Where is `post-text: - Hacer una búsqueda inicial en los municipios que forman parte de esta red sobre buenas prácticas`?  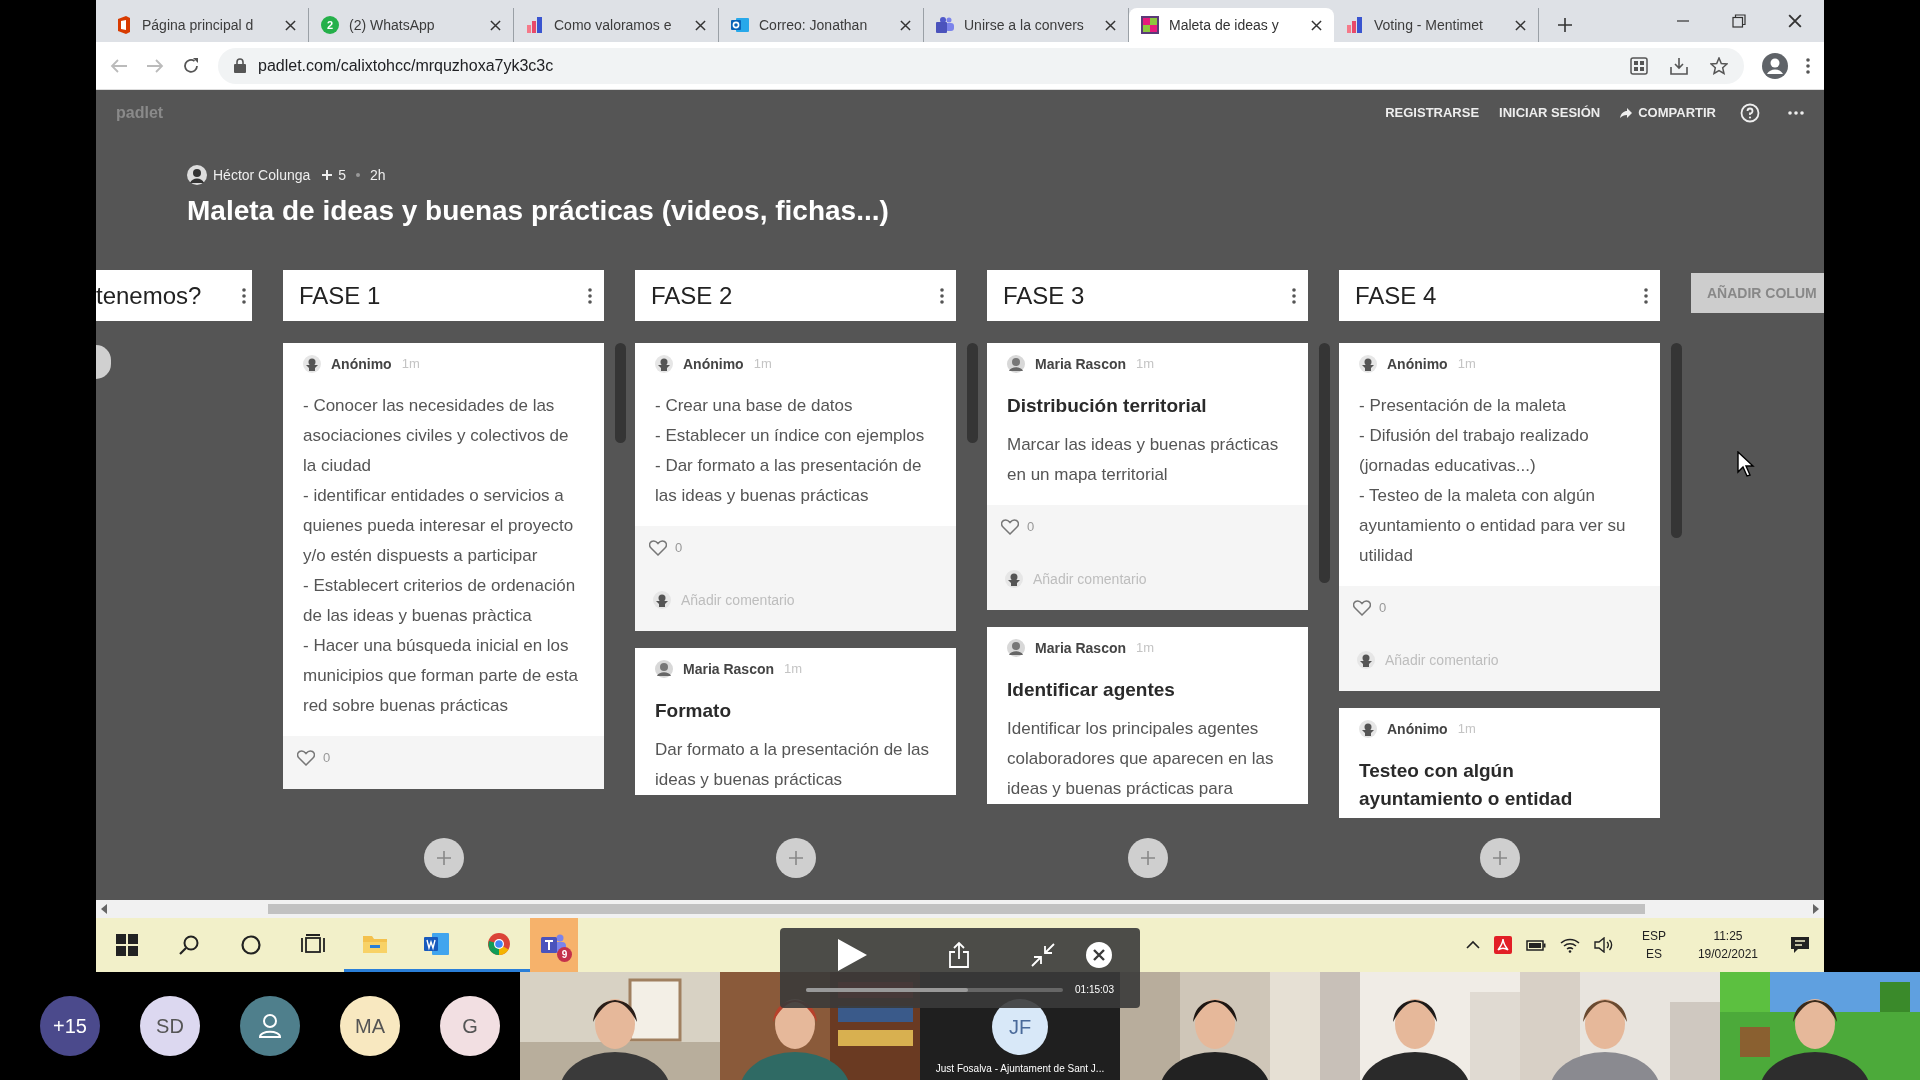
post-text: - Hacer una búsqueda inicial en los municipios que forman parte de esta red sobre buenas prácticas is located at coordinates (441, 676).